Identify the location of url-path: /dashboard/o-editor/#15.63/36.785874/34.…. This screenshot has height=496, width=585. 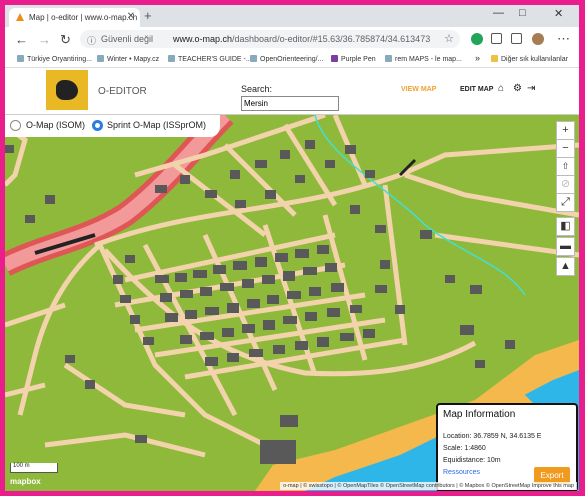
(331, 39).